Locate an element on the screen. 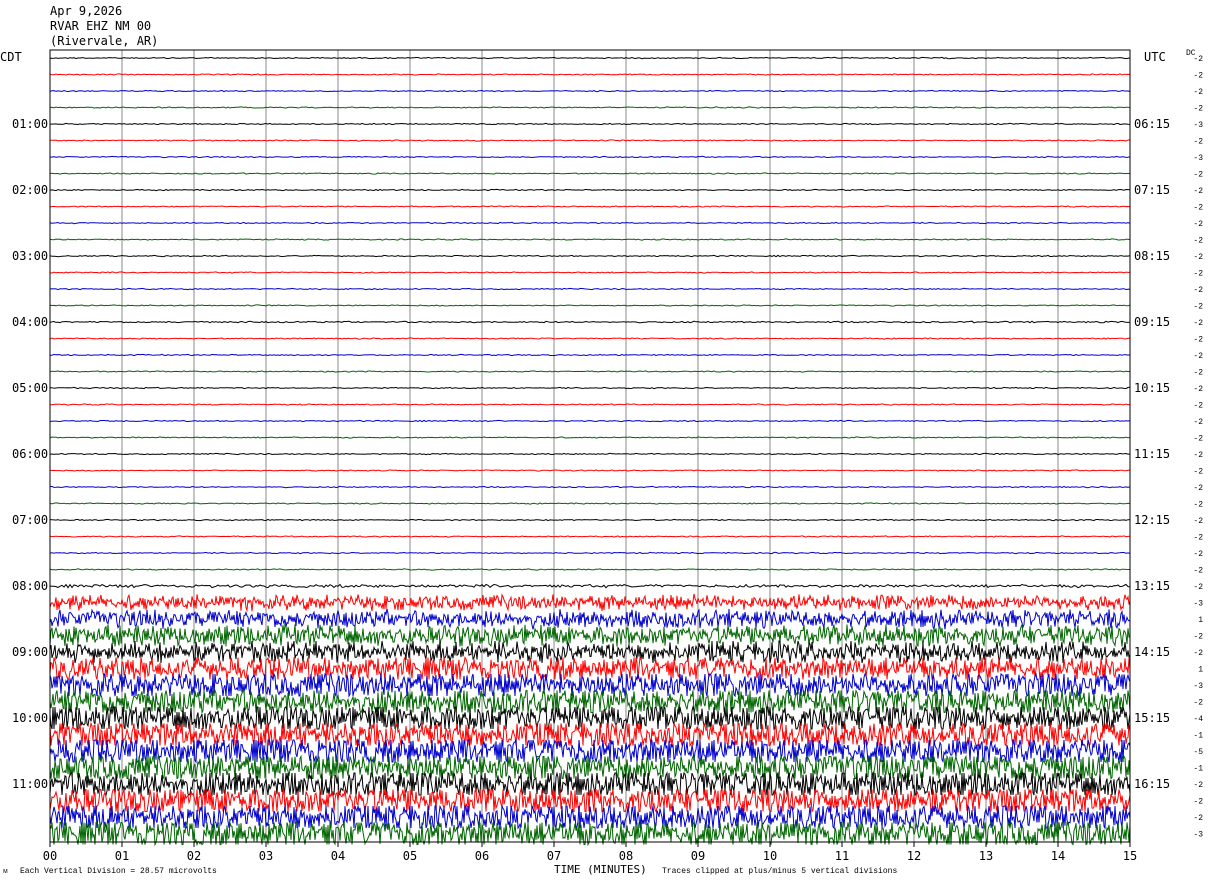  cdt-hour-label: 05:00 is located at coordinates (30, 388).